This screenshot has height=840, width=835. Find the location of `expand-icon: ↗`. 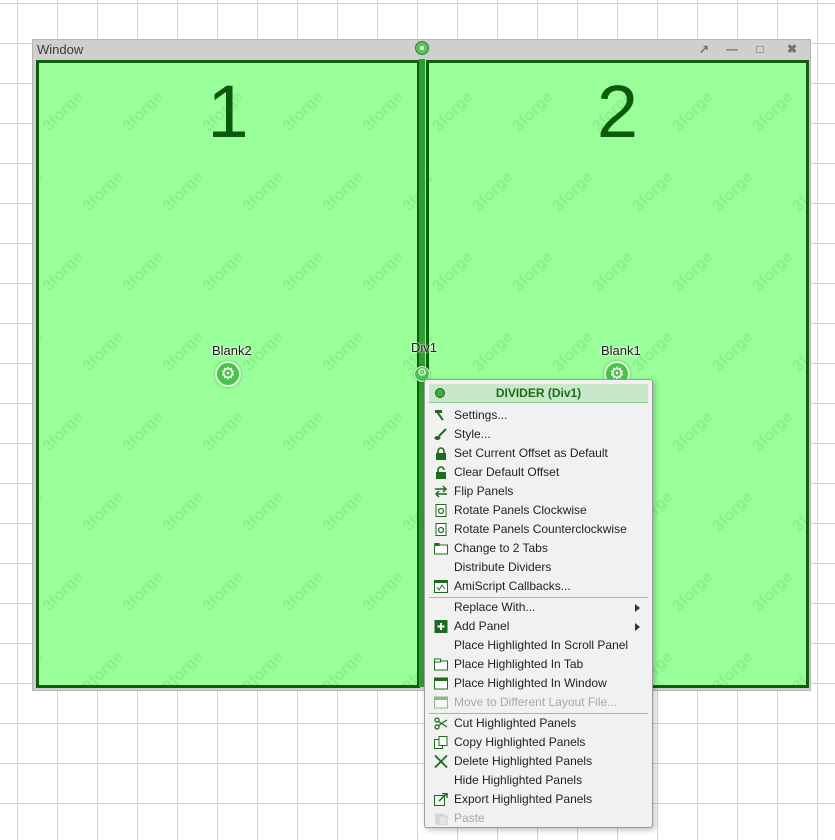

expand-icon: ↗ is located at coordinates (704, 49).